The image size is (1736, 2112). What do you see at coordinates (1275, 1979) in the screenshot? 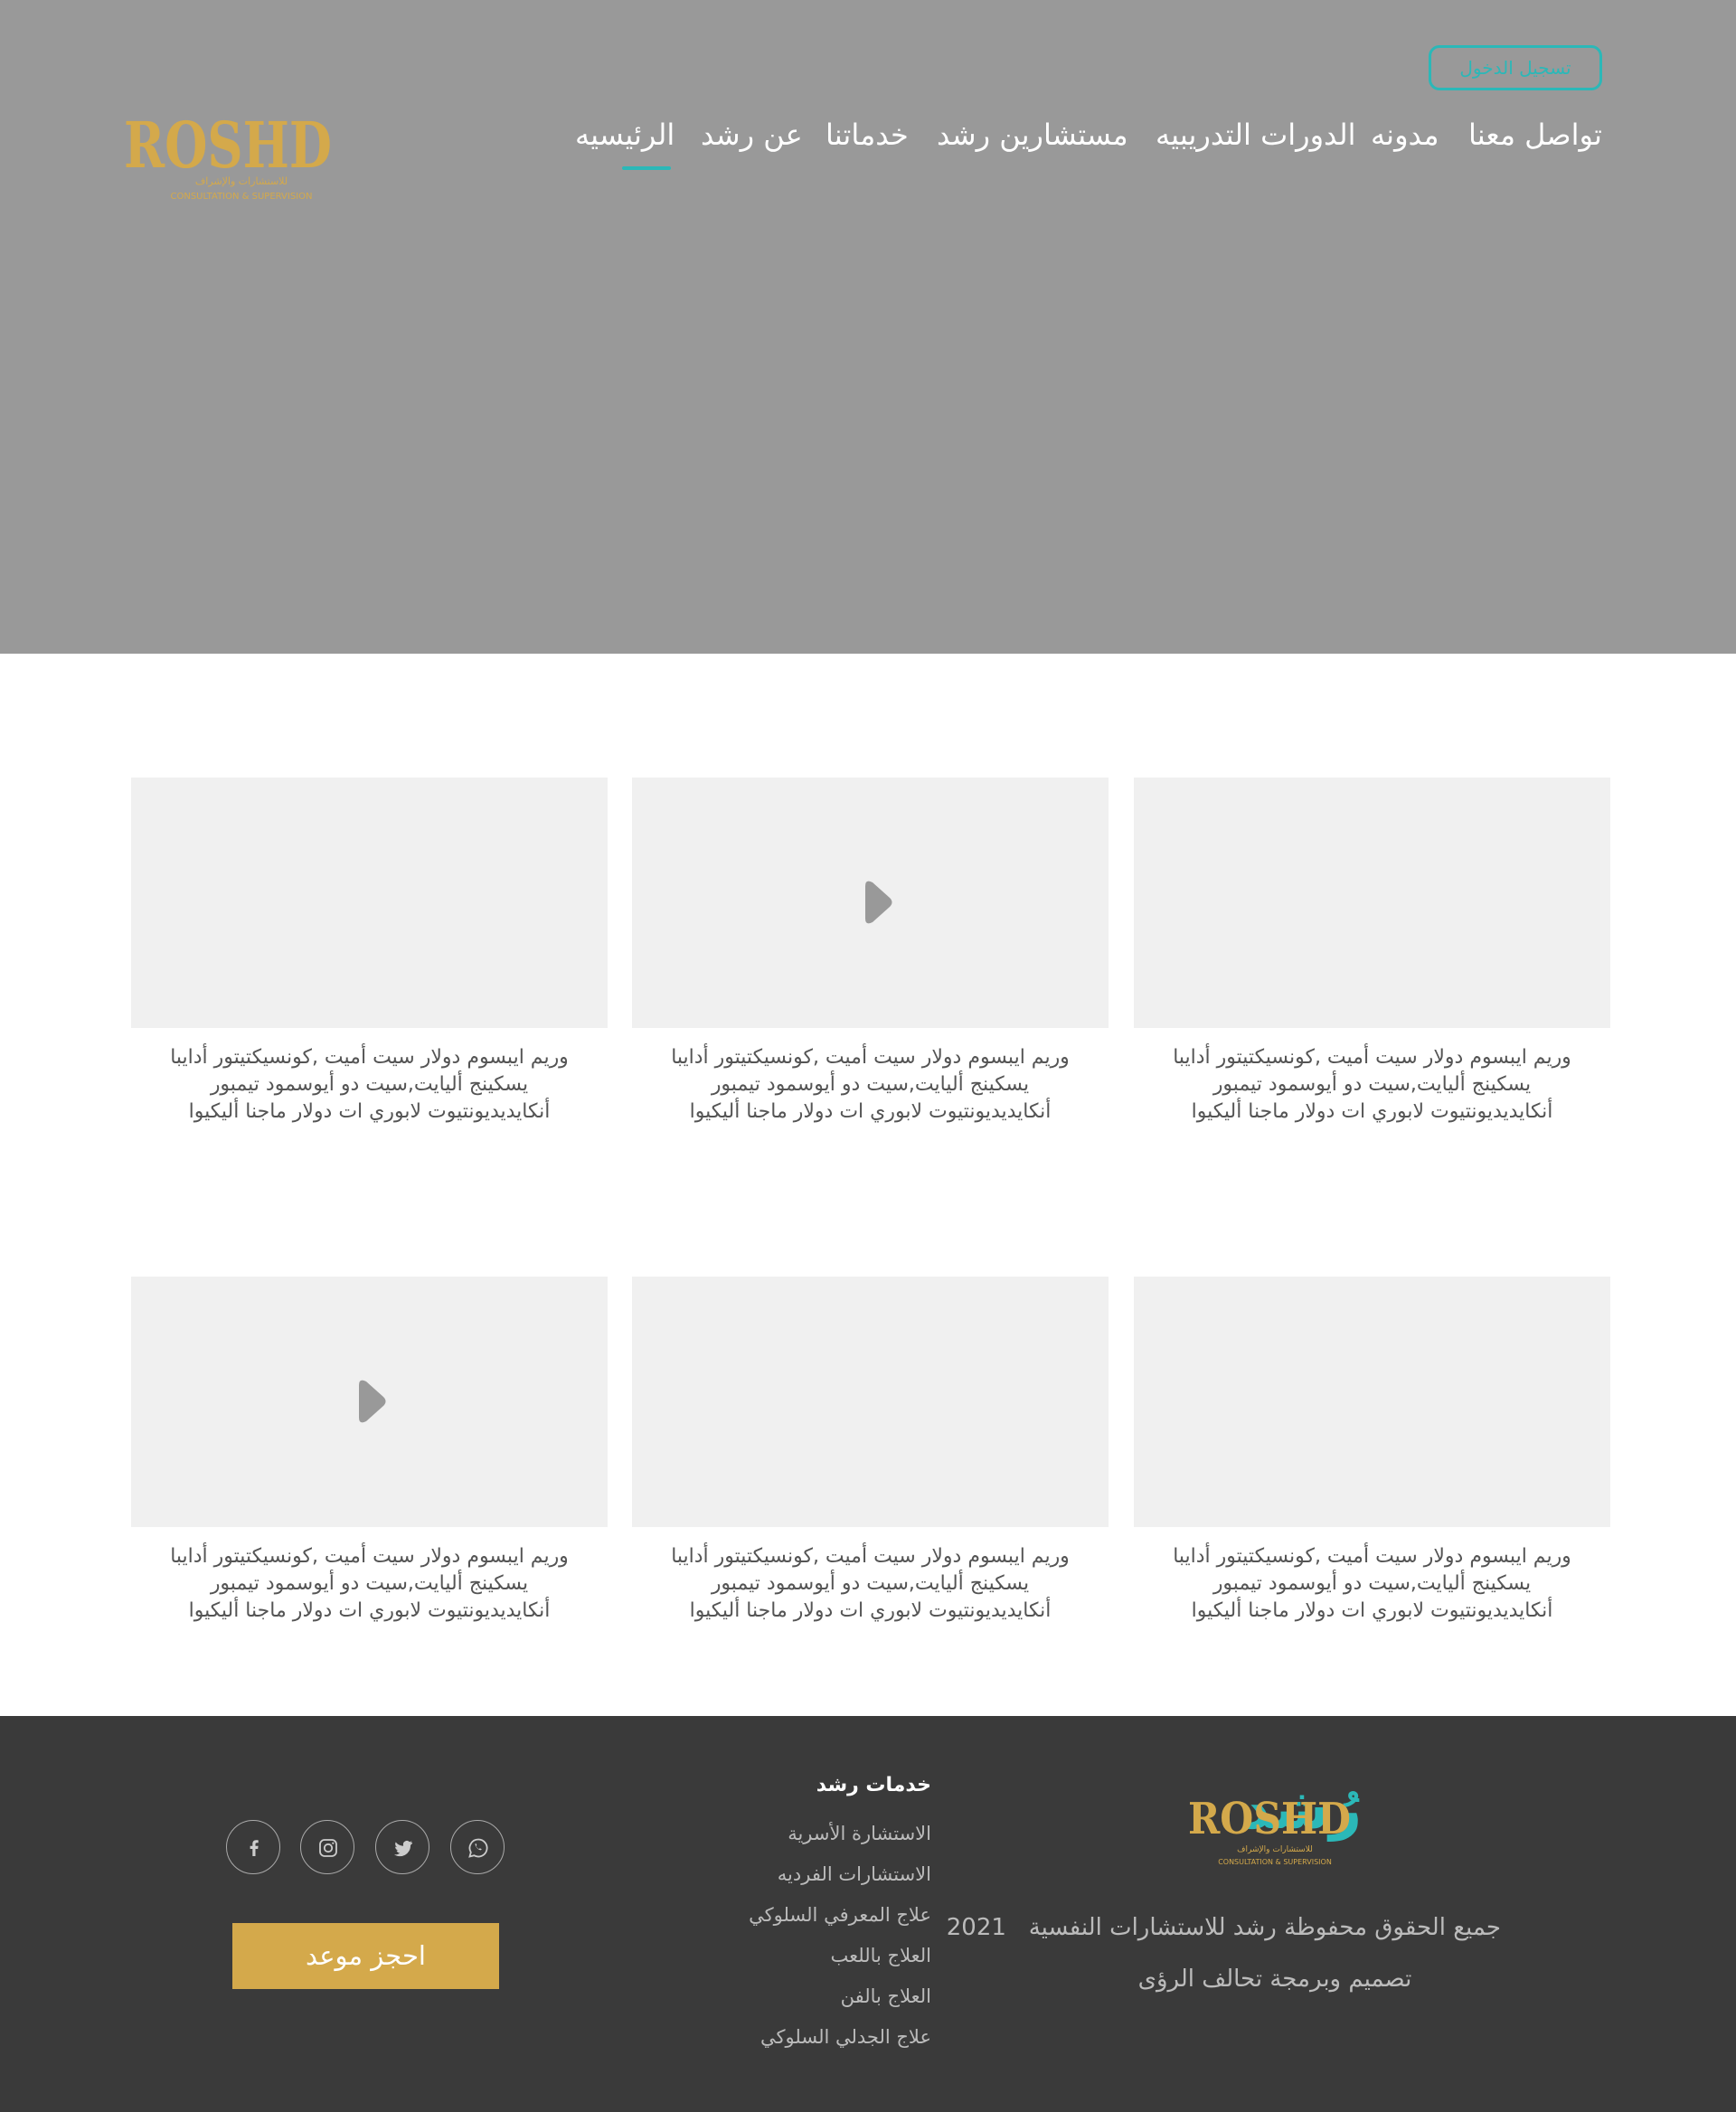
I see `credit-text: تصميم وبرمجة تحالف الرؤى` at bounding box center [1275, 1979].